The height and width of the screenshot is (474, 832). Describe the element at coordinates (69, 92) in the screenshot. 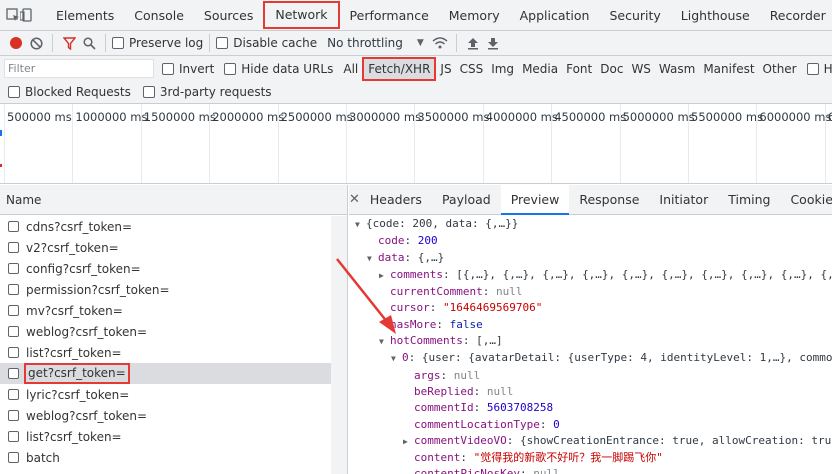

I see `blocked-requests-checkbox: Blocked Requests` at that location.